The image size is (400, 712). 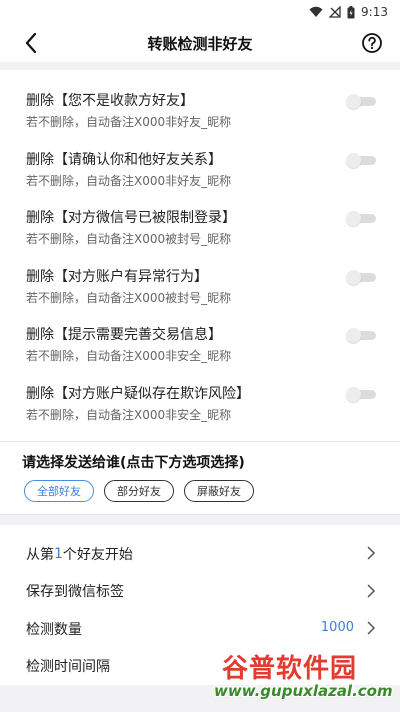 What do you see at coordinates (58, 553) in the screenshot?
I see `start-from-number: 1` at bounding box center [58, 553].